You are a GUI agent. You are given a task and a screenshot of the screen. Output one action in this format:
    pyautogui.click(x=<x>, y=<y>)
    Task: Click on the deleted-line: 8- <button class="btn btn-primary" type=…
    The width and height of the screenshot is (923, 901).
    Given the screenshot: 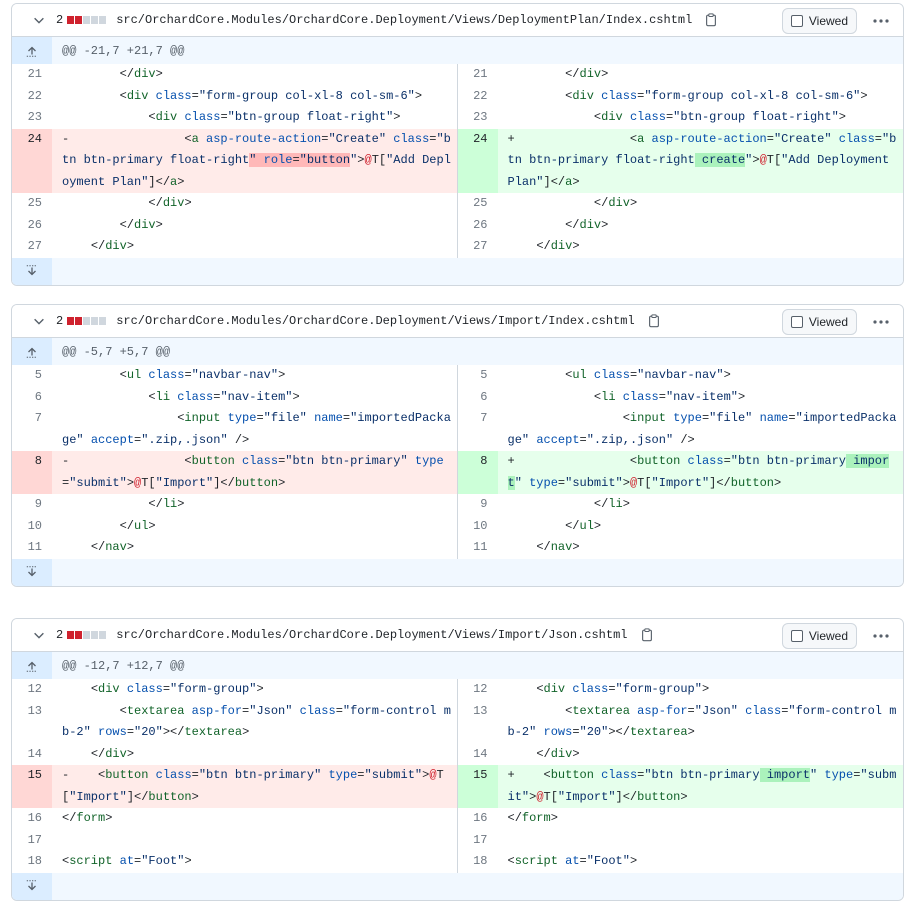 What is the action you would take?
    pyautogui.click(x=234, y=472)
    